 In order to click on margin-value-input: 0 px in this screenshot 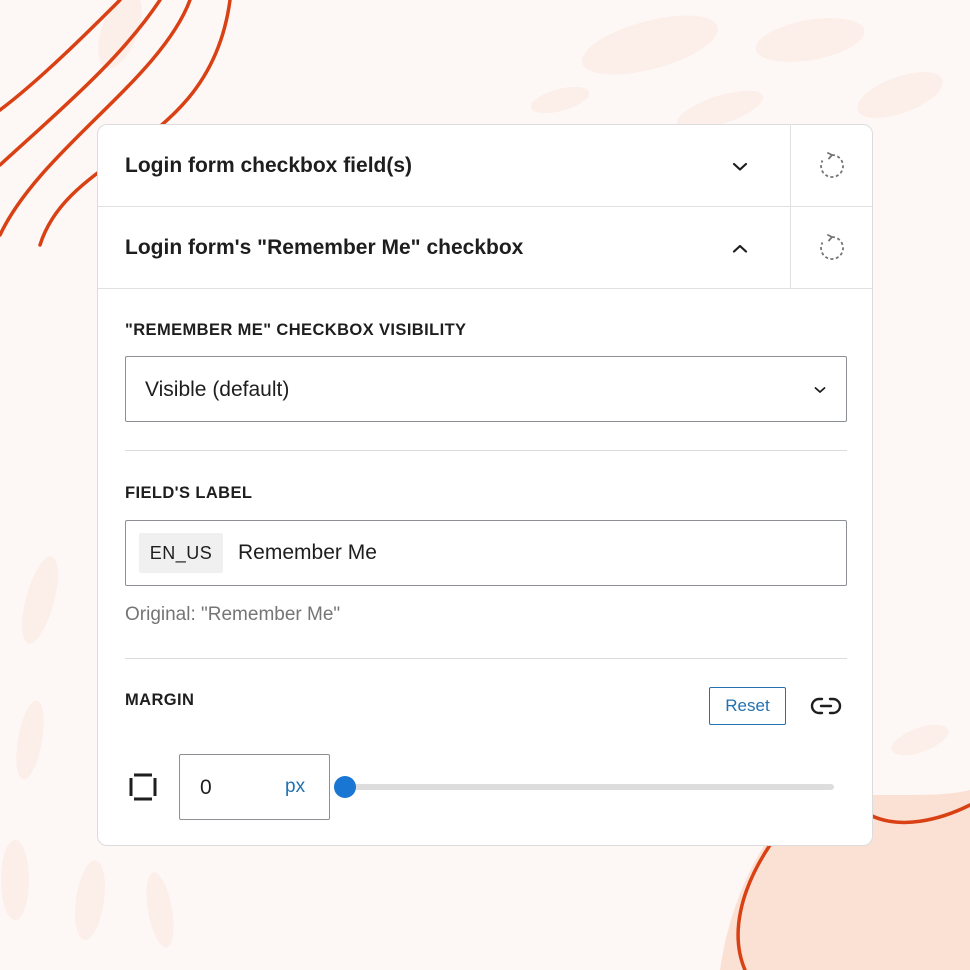, I will do `click(254, 787)`.